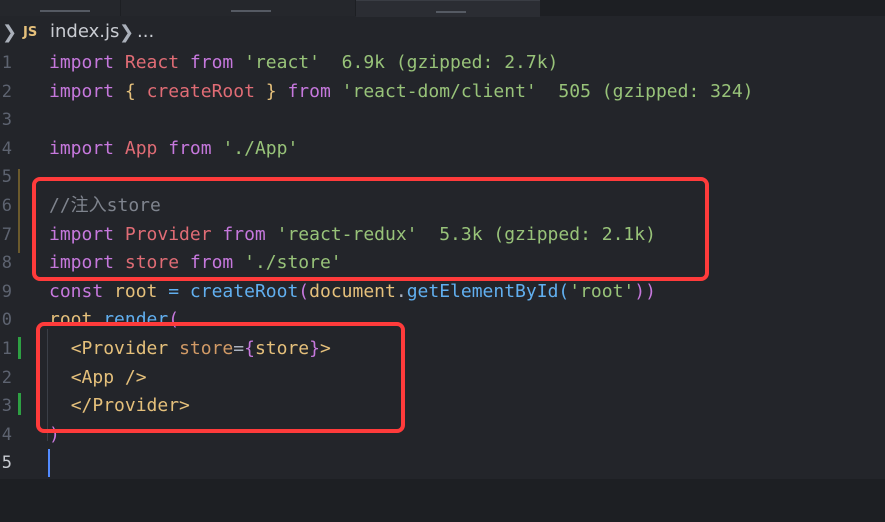 Image resolution: width=885 pixels, height=522 pixels. I want to click on editor-tab-active, so click(448, 8).